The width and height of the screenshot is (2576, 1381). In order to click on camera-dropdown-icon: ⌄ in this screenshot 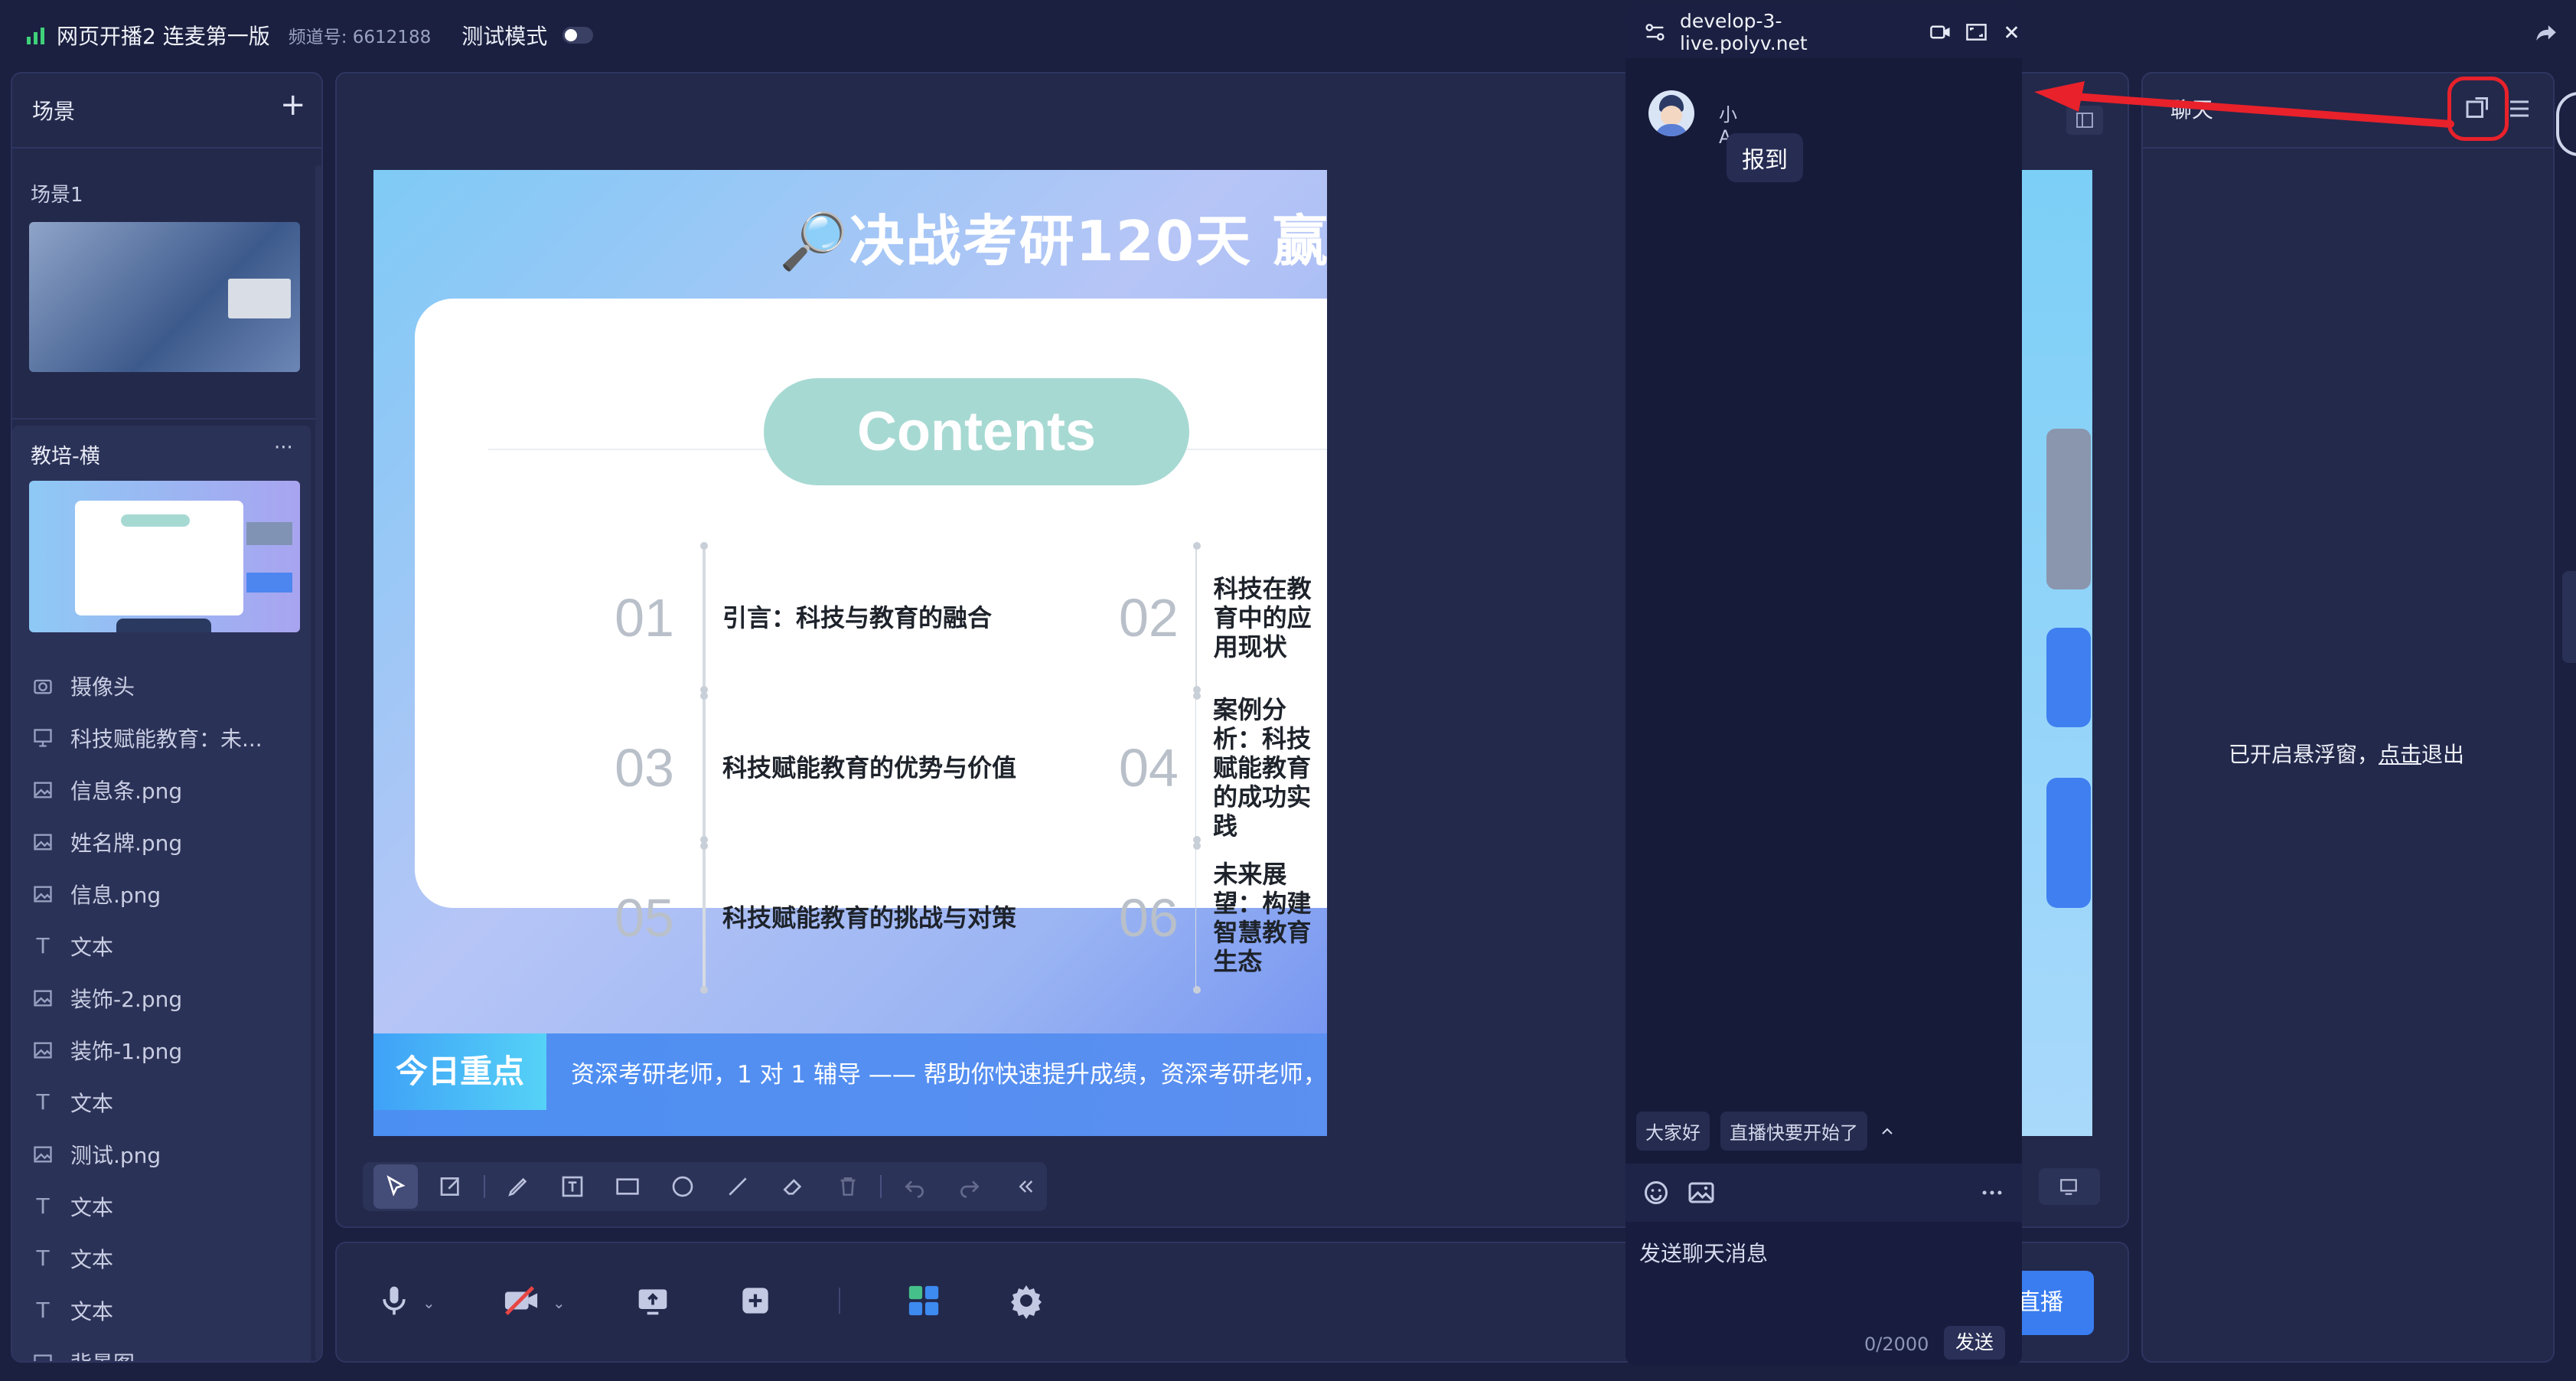, I will do `click(559, 1303)`.